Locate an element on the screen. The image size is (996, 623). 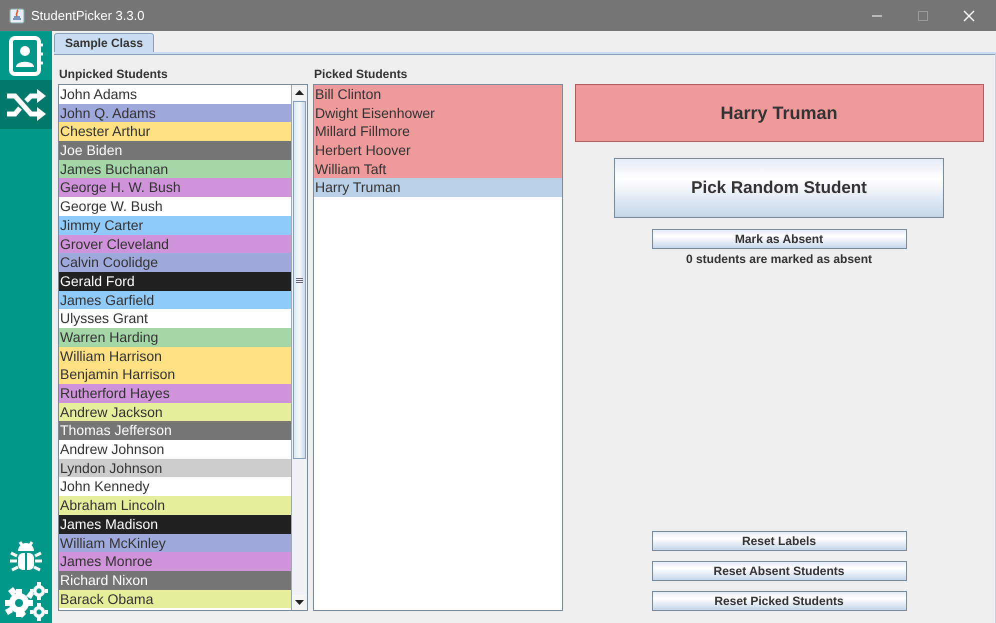
student-row: Andrew Jackson is located at coordinates (175, 412).